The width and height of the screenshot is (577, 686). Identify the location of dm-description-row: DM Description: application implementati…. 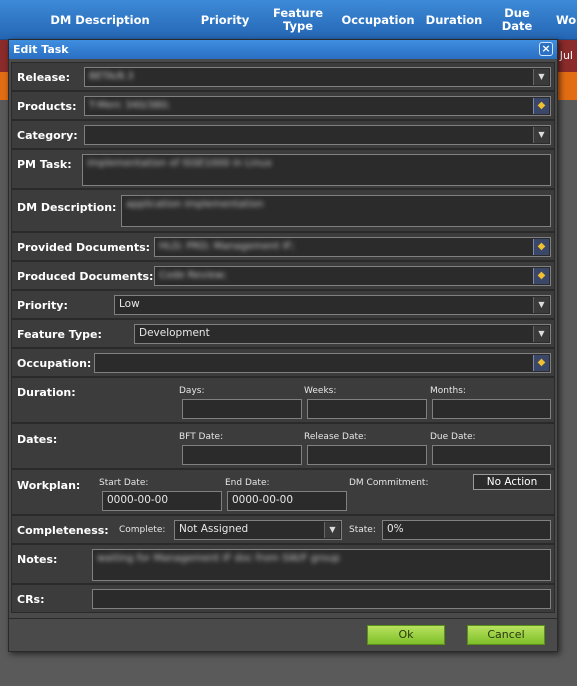
(283, 210).